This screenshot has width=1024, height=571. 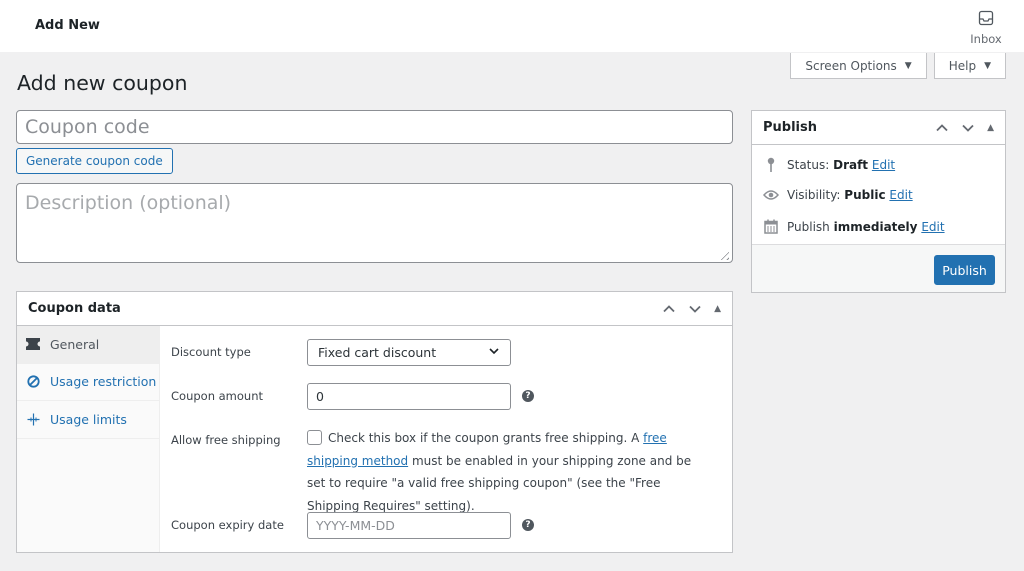 I want to click on coupon-data-header: Coupon data ▲, so click(x=374, y=309).